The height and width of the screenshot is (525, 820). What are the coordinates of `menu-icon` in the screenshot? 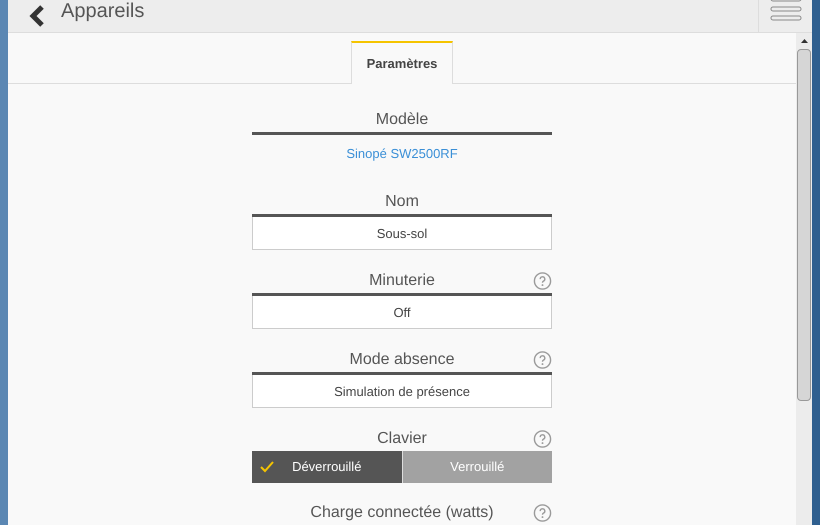 It's located at (786, 11).